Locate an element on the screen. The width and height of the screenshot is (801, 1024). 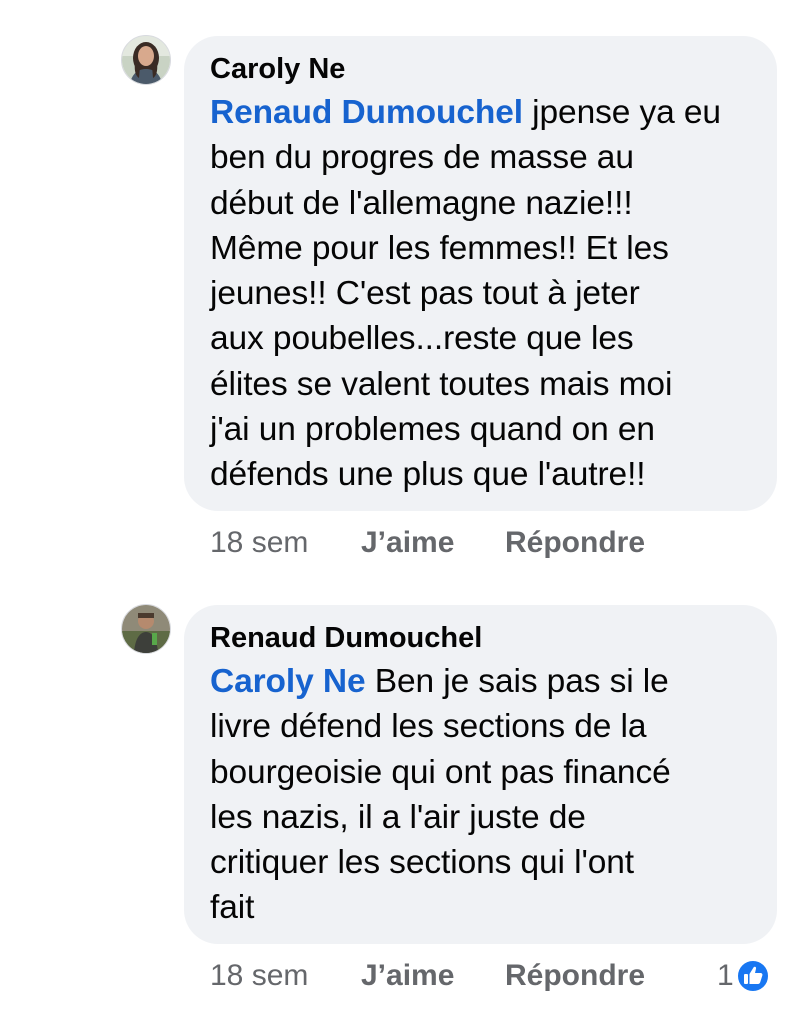
comment-line: élites se valent toutes mais moi is located at coordinates (441, 384).